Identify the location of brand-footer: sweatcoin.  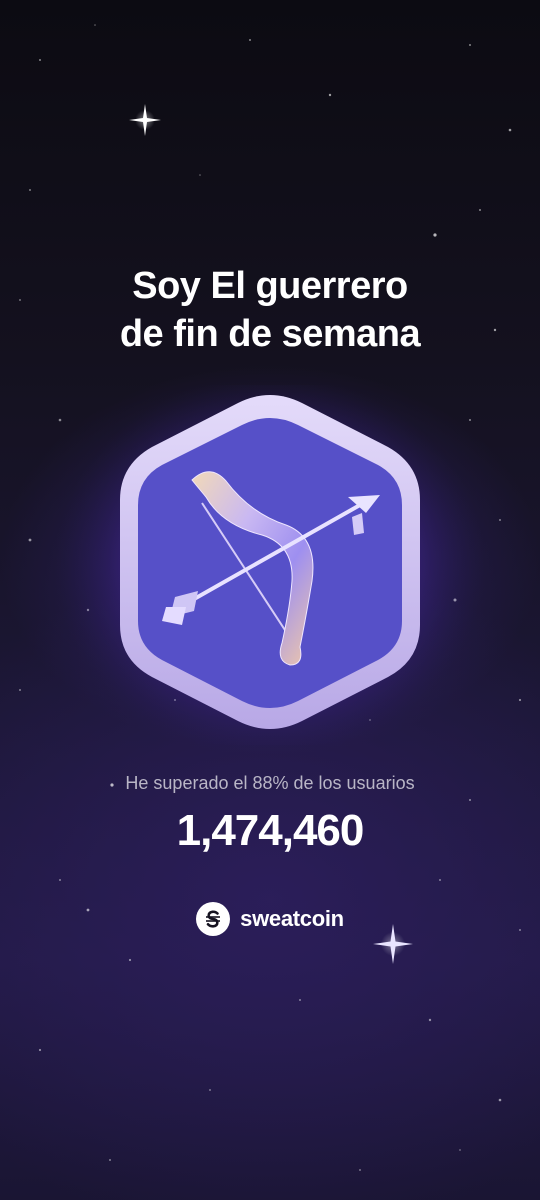
(270, 919).